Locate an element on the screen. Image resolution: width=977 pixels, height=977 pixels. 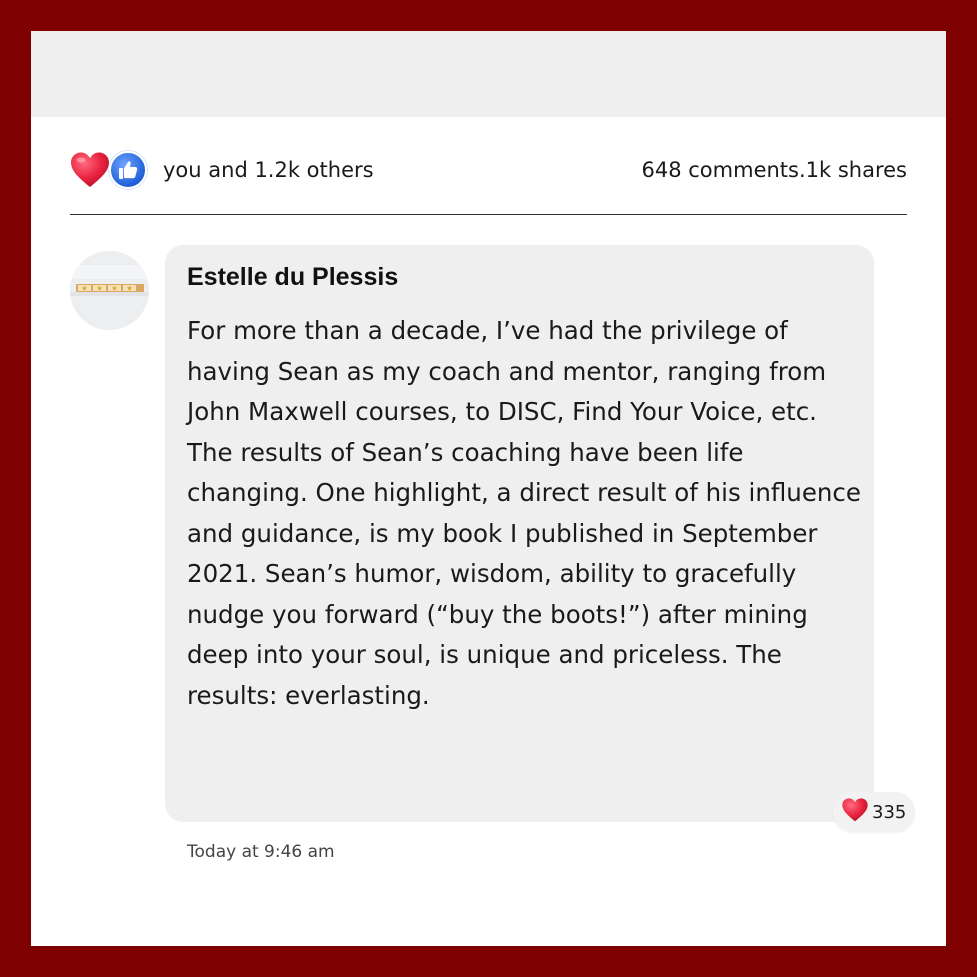
like-icon is located at coordinates (128, 170).